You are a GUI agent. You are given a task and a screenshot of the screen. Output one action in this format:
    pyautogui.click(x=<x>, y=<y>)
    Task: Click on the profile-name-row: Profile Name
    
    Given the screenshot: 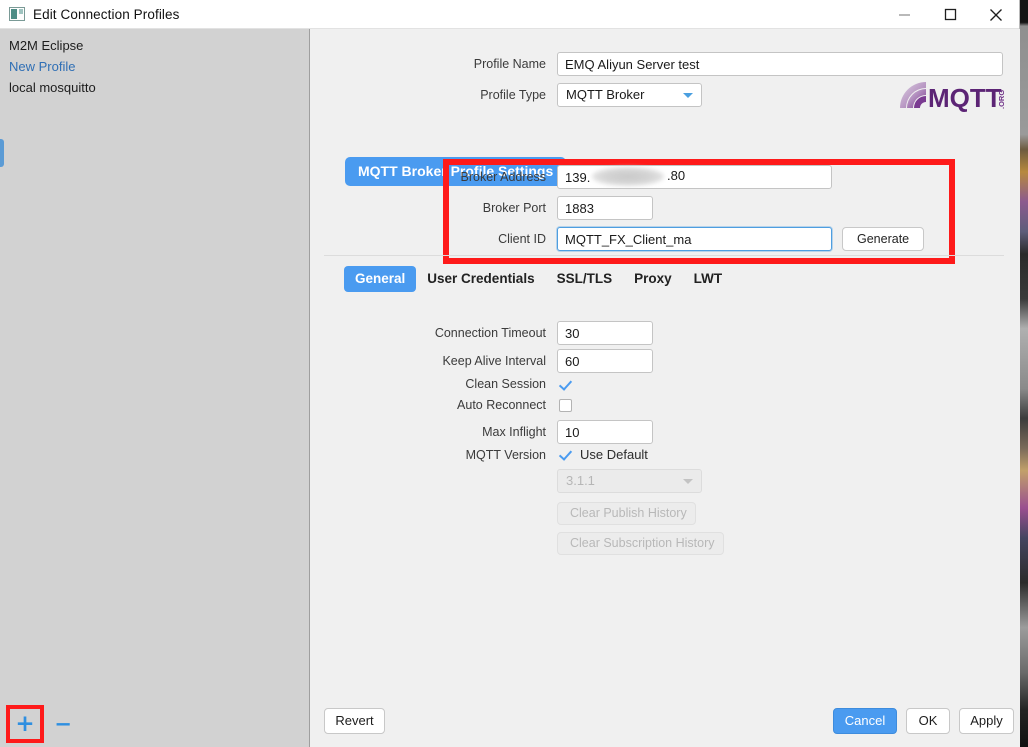 What is the action you would take?
    pyautogui.click(x=658, y=64)
    